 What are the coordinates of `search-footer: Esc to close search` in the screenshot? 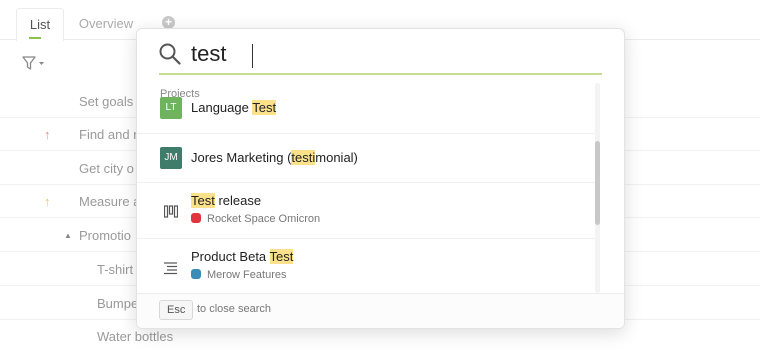 It's located at (380, 310).